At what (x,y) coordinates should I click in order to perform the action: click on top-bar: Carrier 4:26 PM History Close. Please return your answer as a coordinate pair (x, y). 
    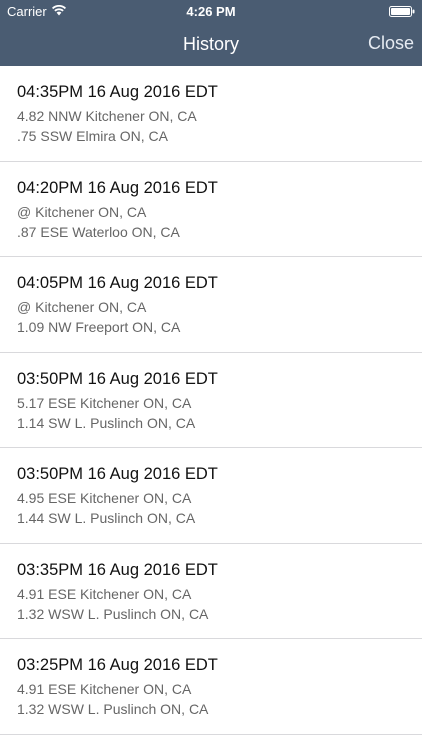
    Looking at the image, I should click on (211, 33).